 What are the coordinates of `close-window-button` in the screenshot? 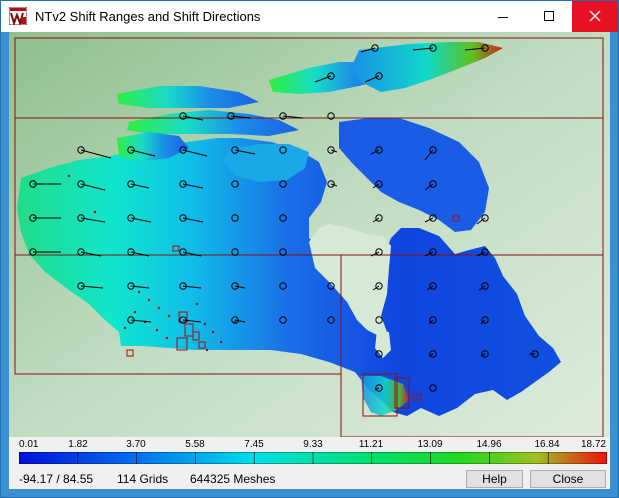 It's located at (595, 16).